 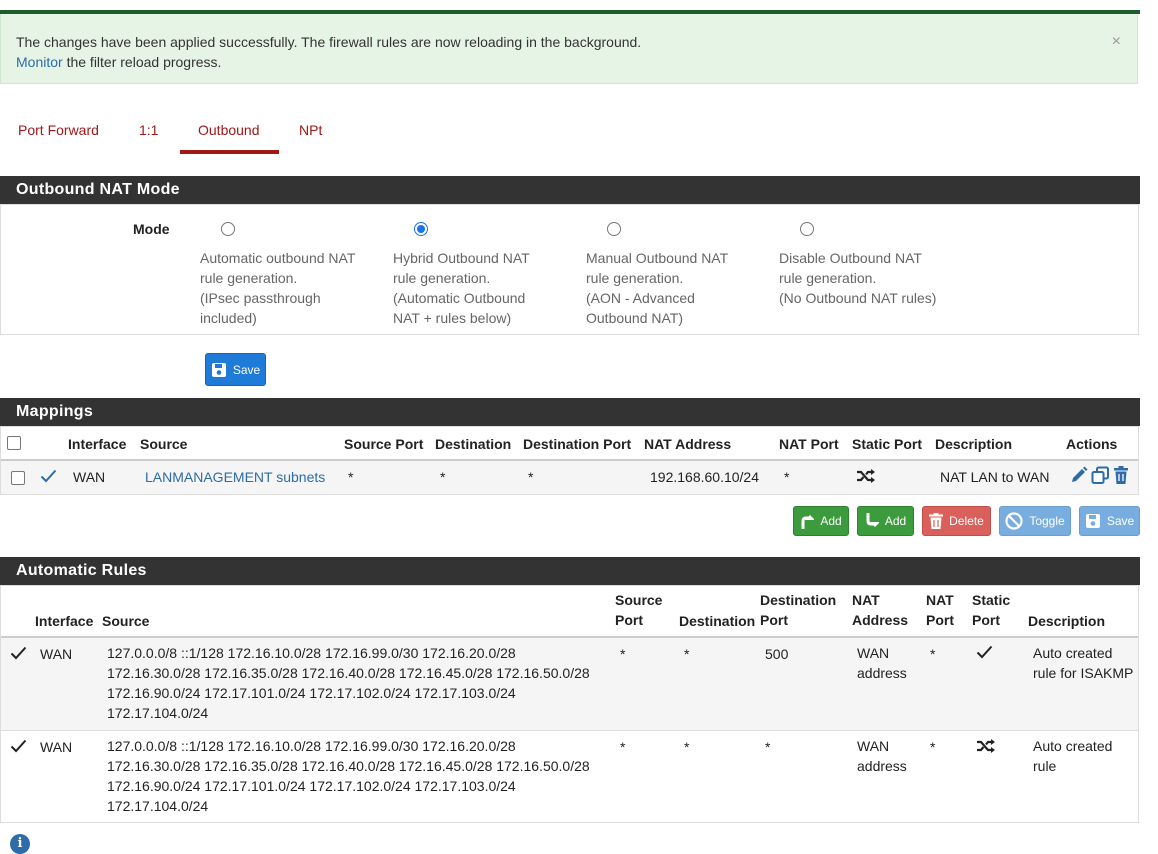 What do you see at coordinates (260, 298) in the screenshot?
I see `option-text-line: (IPsec passthrough` at bounding box center [260, 298].